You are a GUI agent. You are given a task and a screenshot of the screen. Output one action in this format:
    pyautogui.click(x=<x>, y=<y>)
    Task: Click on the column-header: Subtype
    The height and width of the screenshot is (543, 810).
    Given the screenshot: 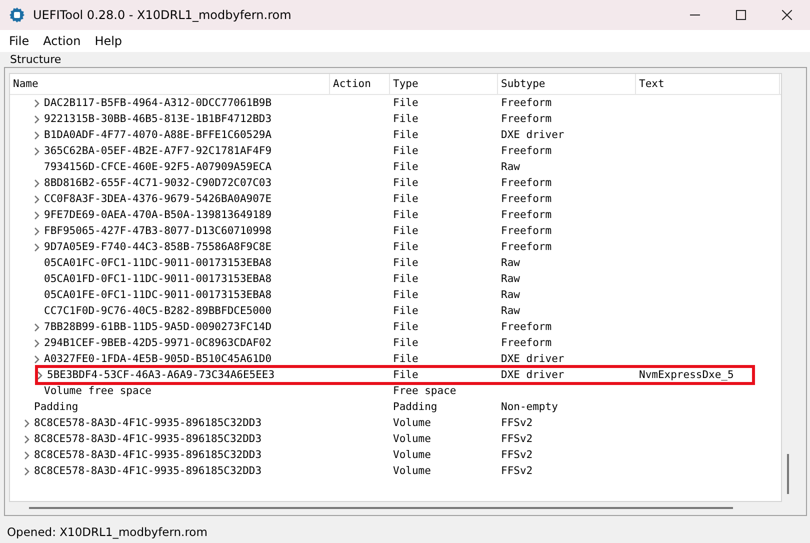 What is the action you would take?
    pyautogui.click(x=567, y=84)
    